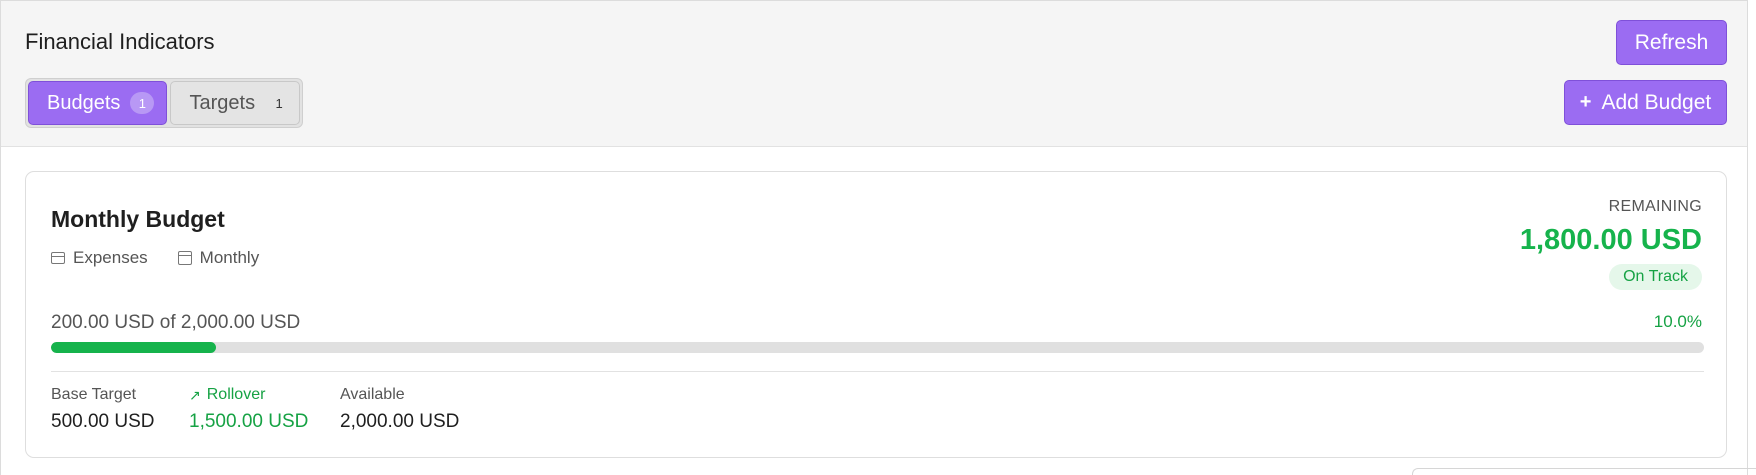  I want to click on calendar-icon, so click(184, 258).